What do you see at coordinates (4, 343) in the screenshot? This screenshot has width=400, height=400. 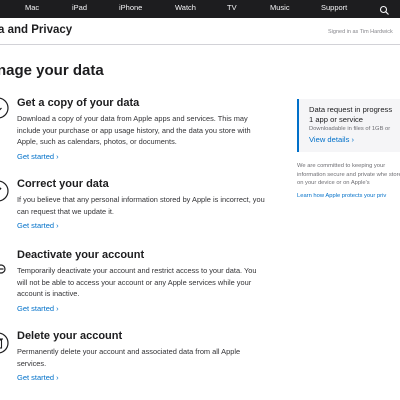 I see `trash-icon` at bounding box center [4, 343].